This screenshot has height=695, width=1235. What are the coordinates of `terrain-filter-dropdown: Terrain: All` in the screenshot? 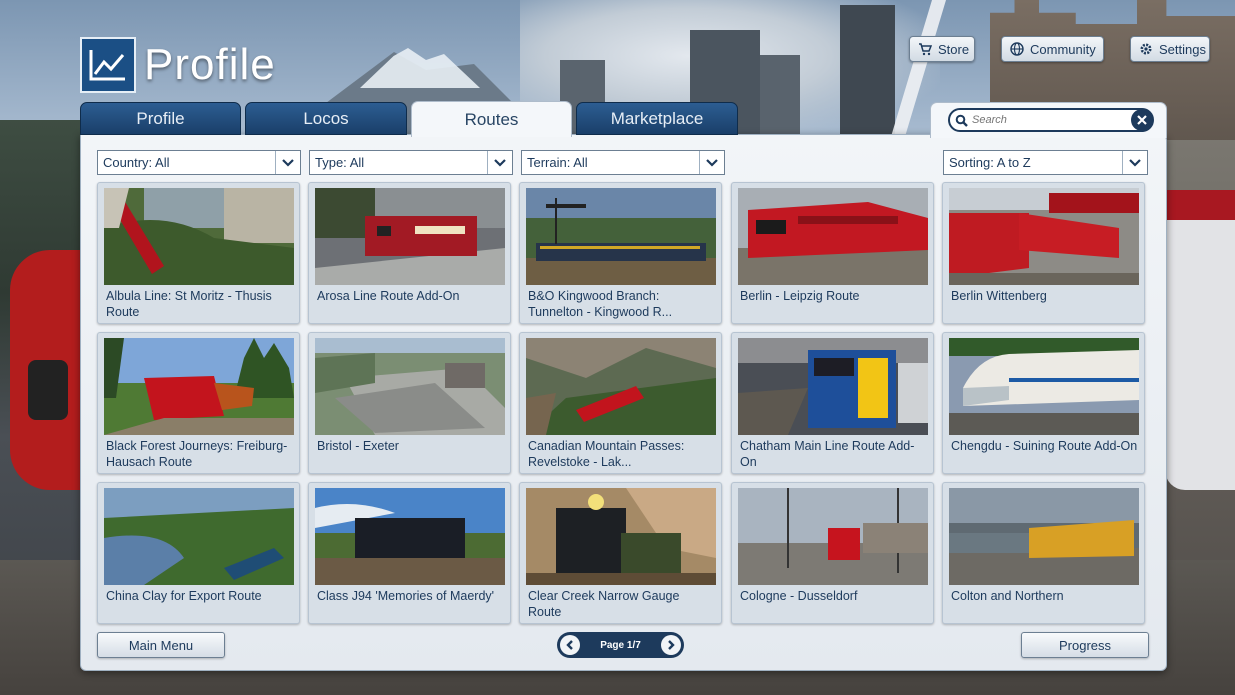 It's located at (623, 162).